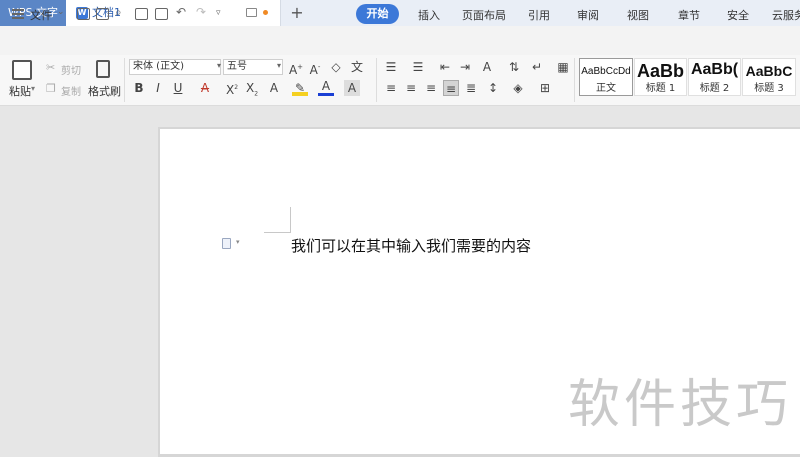 The height and width of the screenshot is (457, 800). I want to click on monitor-icon, so click(251, 12).